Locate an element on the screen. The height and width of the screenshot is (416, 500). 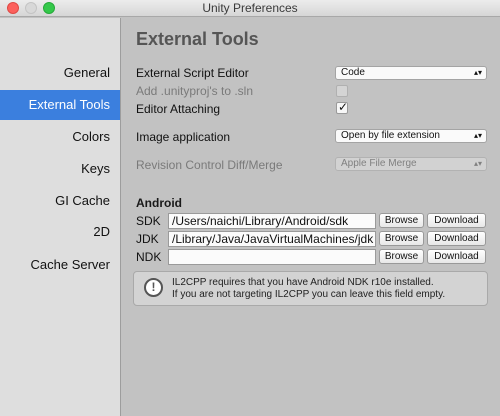
ndk-path-input is located at coordinates (272, 257).